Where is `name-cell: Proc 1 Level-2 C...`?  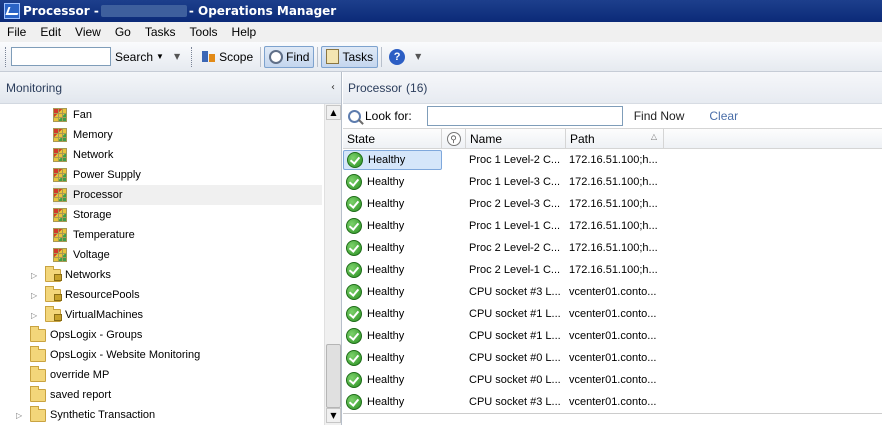 name-cell: Proc 1 Level-2 C... is located at coordinates (516, 160).